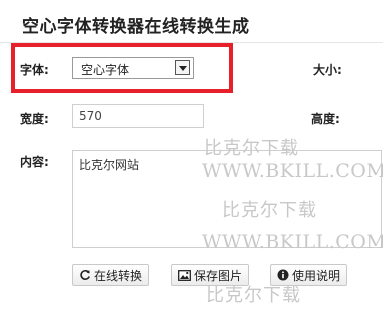 The height and width of the screenshot is (316, 383). Describe the element at coordinates (327, 70) in the screenshot. I see `size-label: 大小:` at that location.